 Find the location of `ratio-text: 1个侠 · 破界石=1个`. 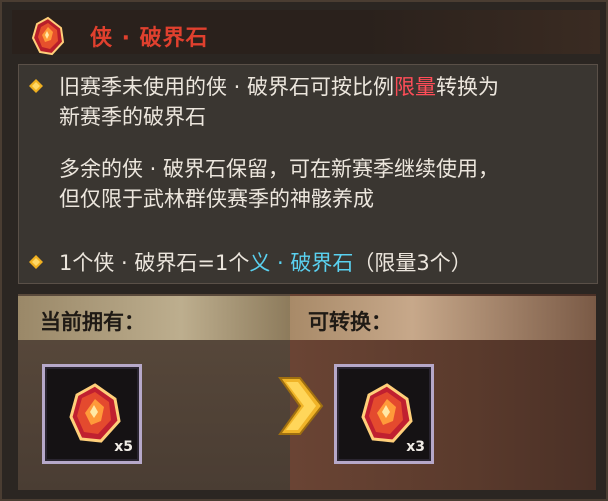

ratio-text: 1个侠 · 破界石=1个 is located at coordinates (154, 263).